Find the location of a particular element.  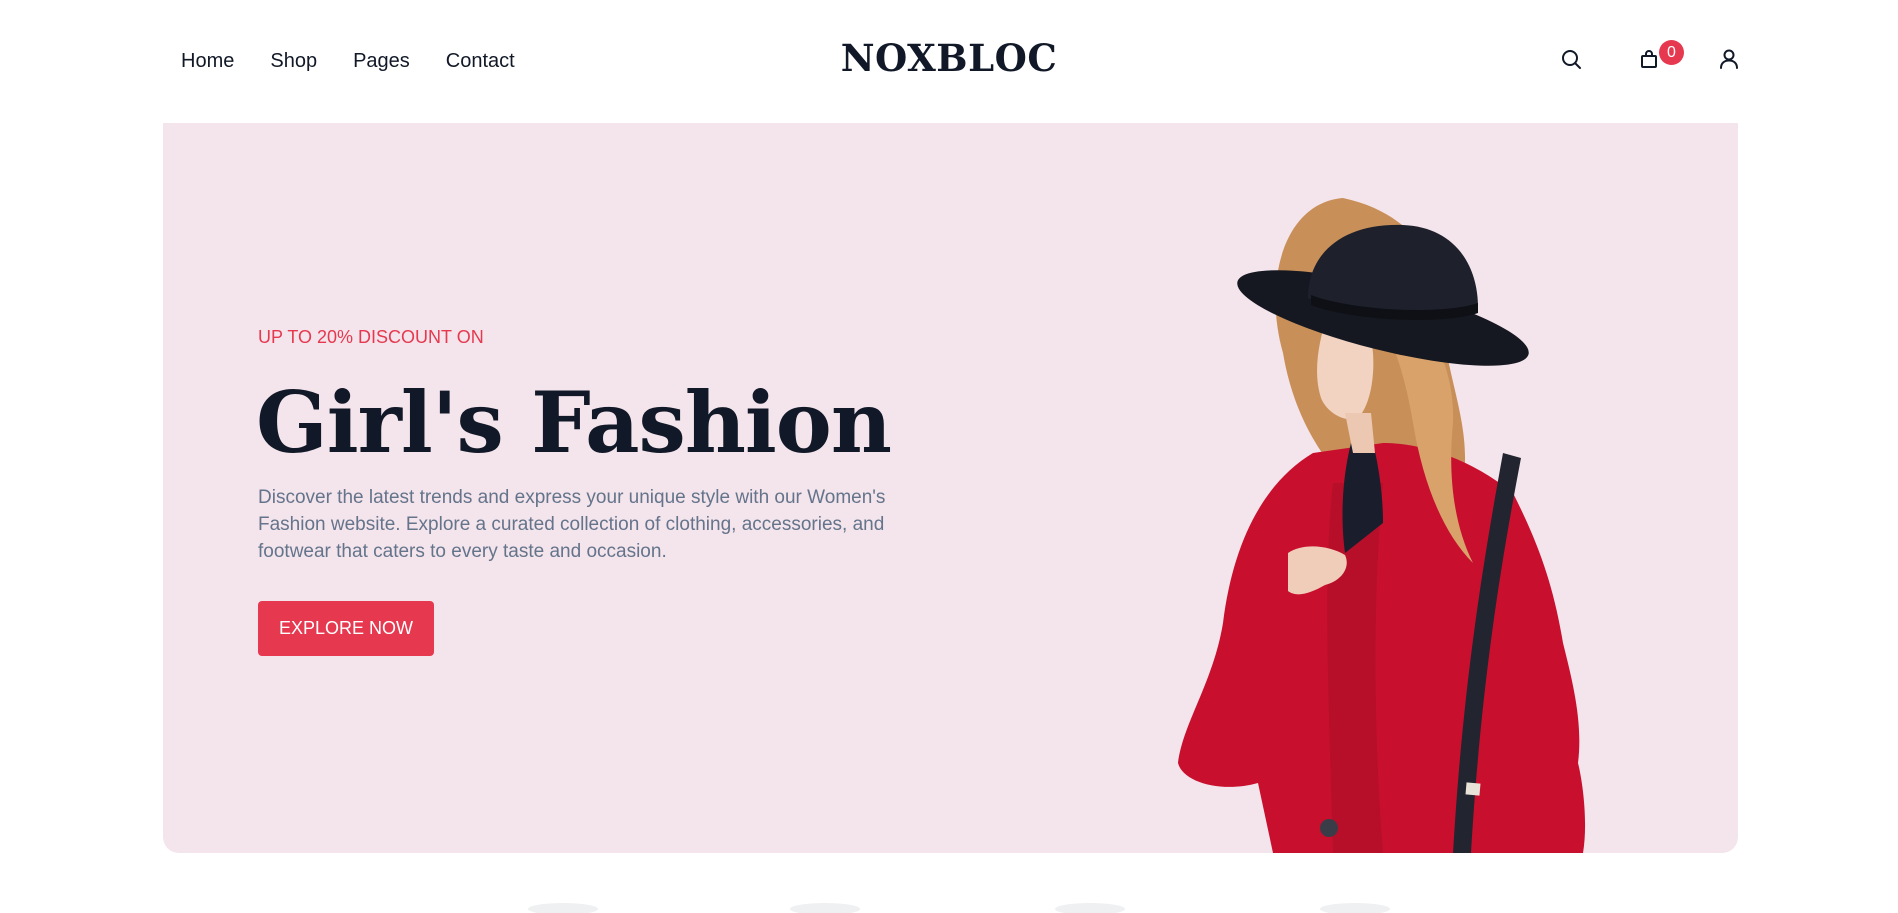

user-icon is located at coordinates (1729, 59).